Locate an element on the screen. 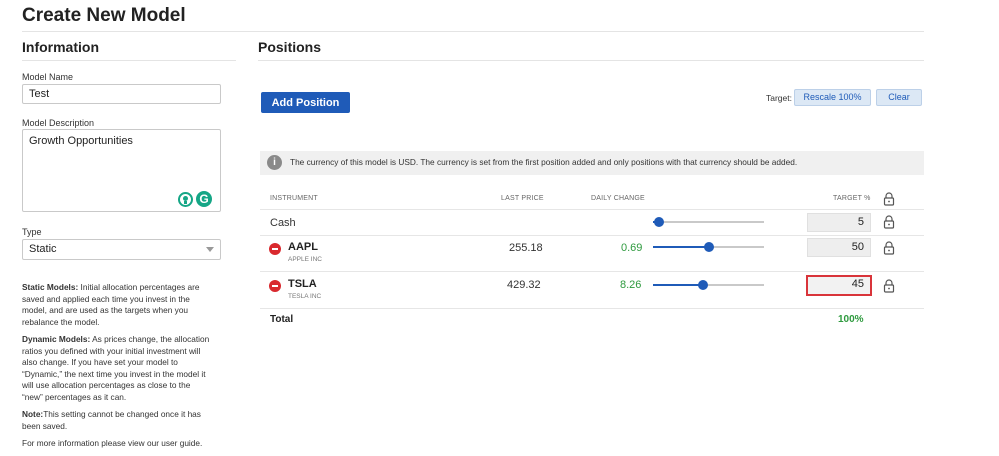  type-select: Static is located at coordinates (121, 249).